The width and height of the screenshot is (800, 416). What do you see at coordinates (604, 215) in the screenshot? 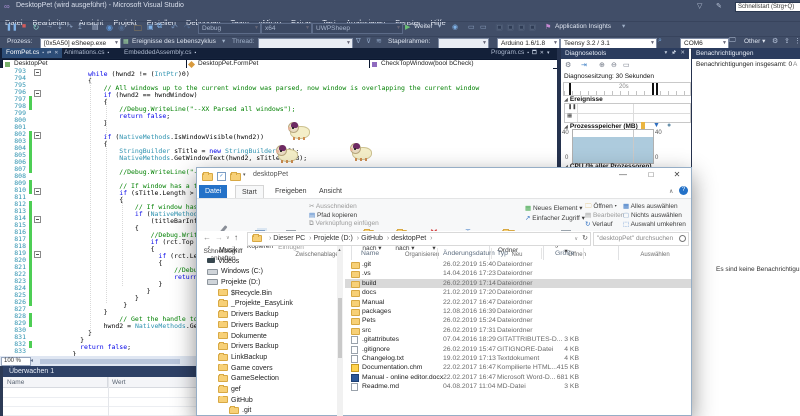
I see `edit-button: ▤ Bearbeiten` at bounding box center [604, 215].